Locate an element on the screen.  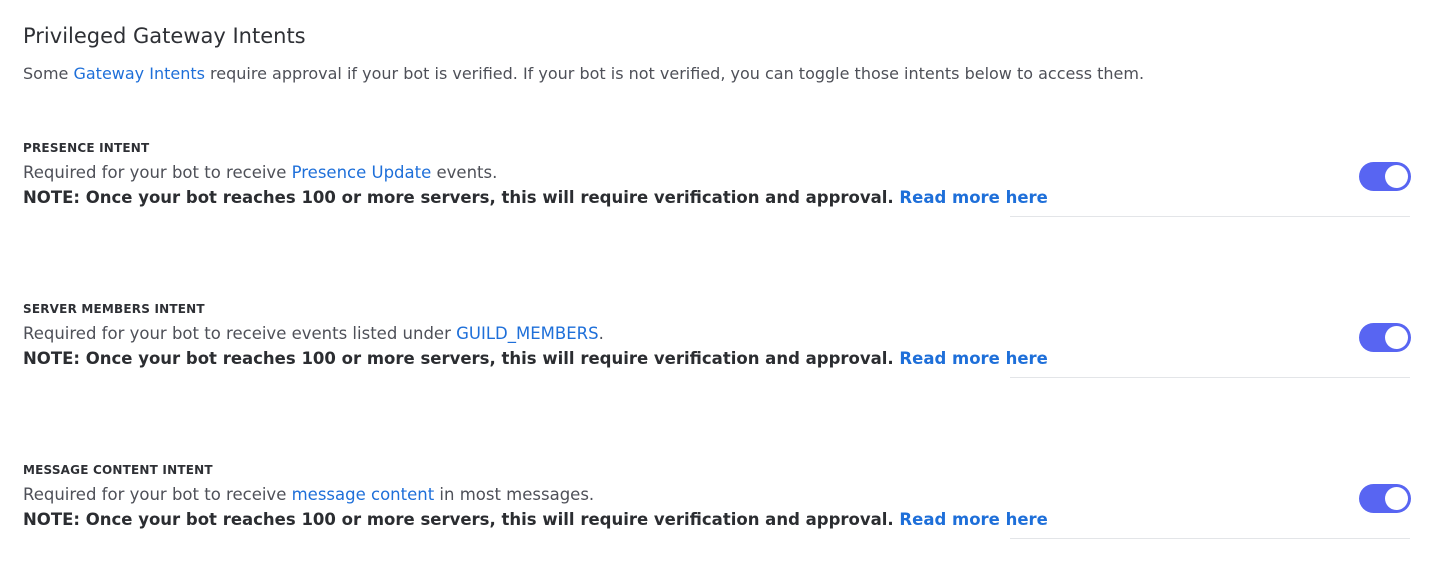
presence-intent-read-more-link: Read more here is located at coordinates (973, 197).